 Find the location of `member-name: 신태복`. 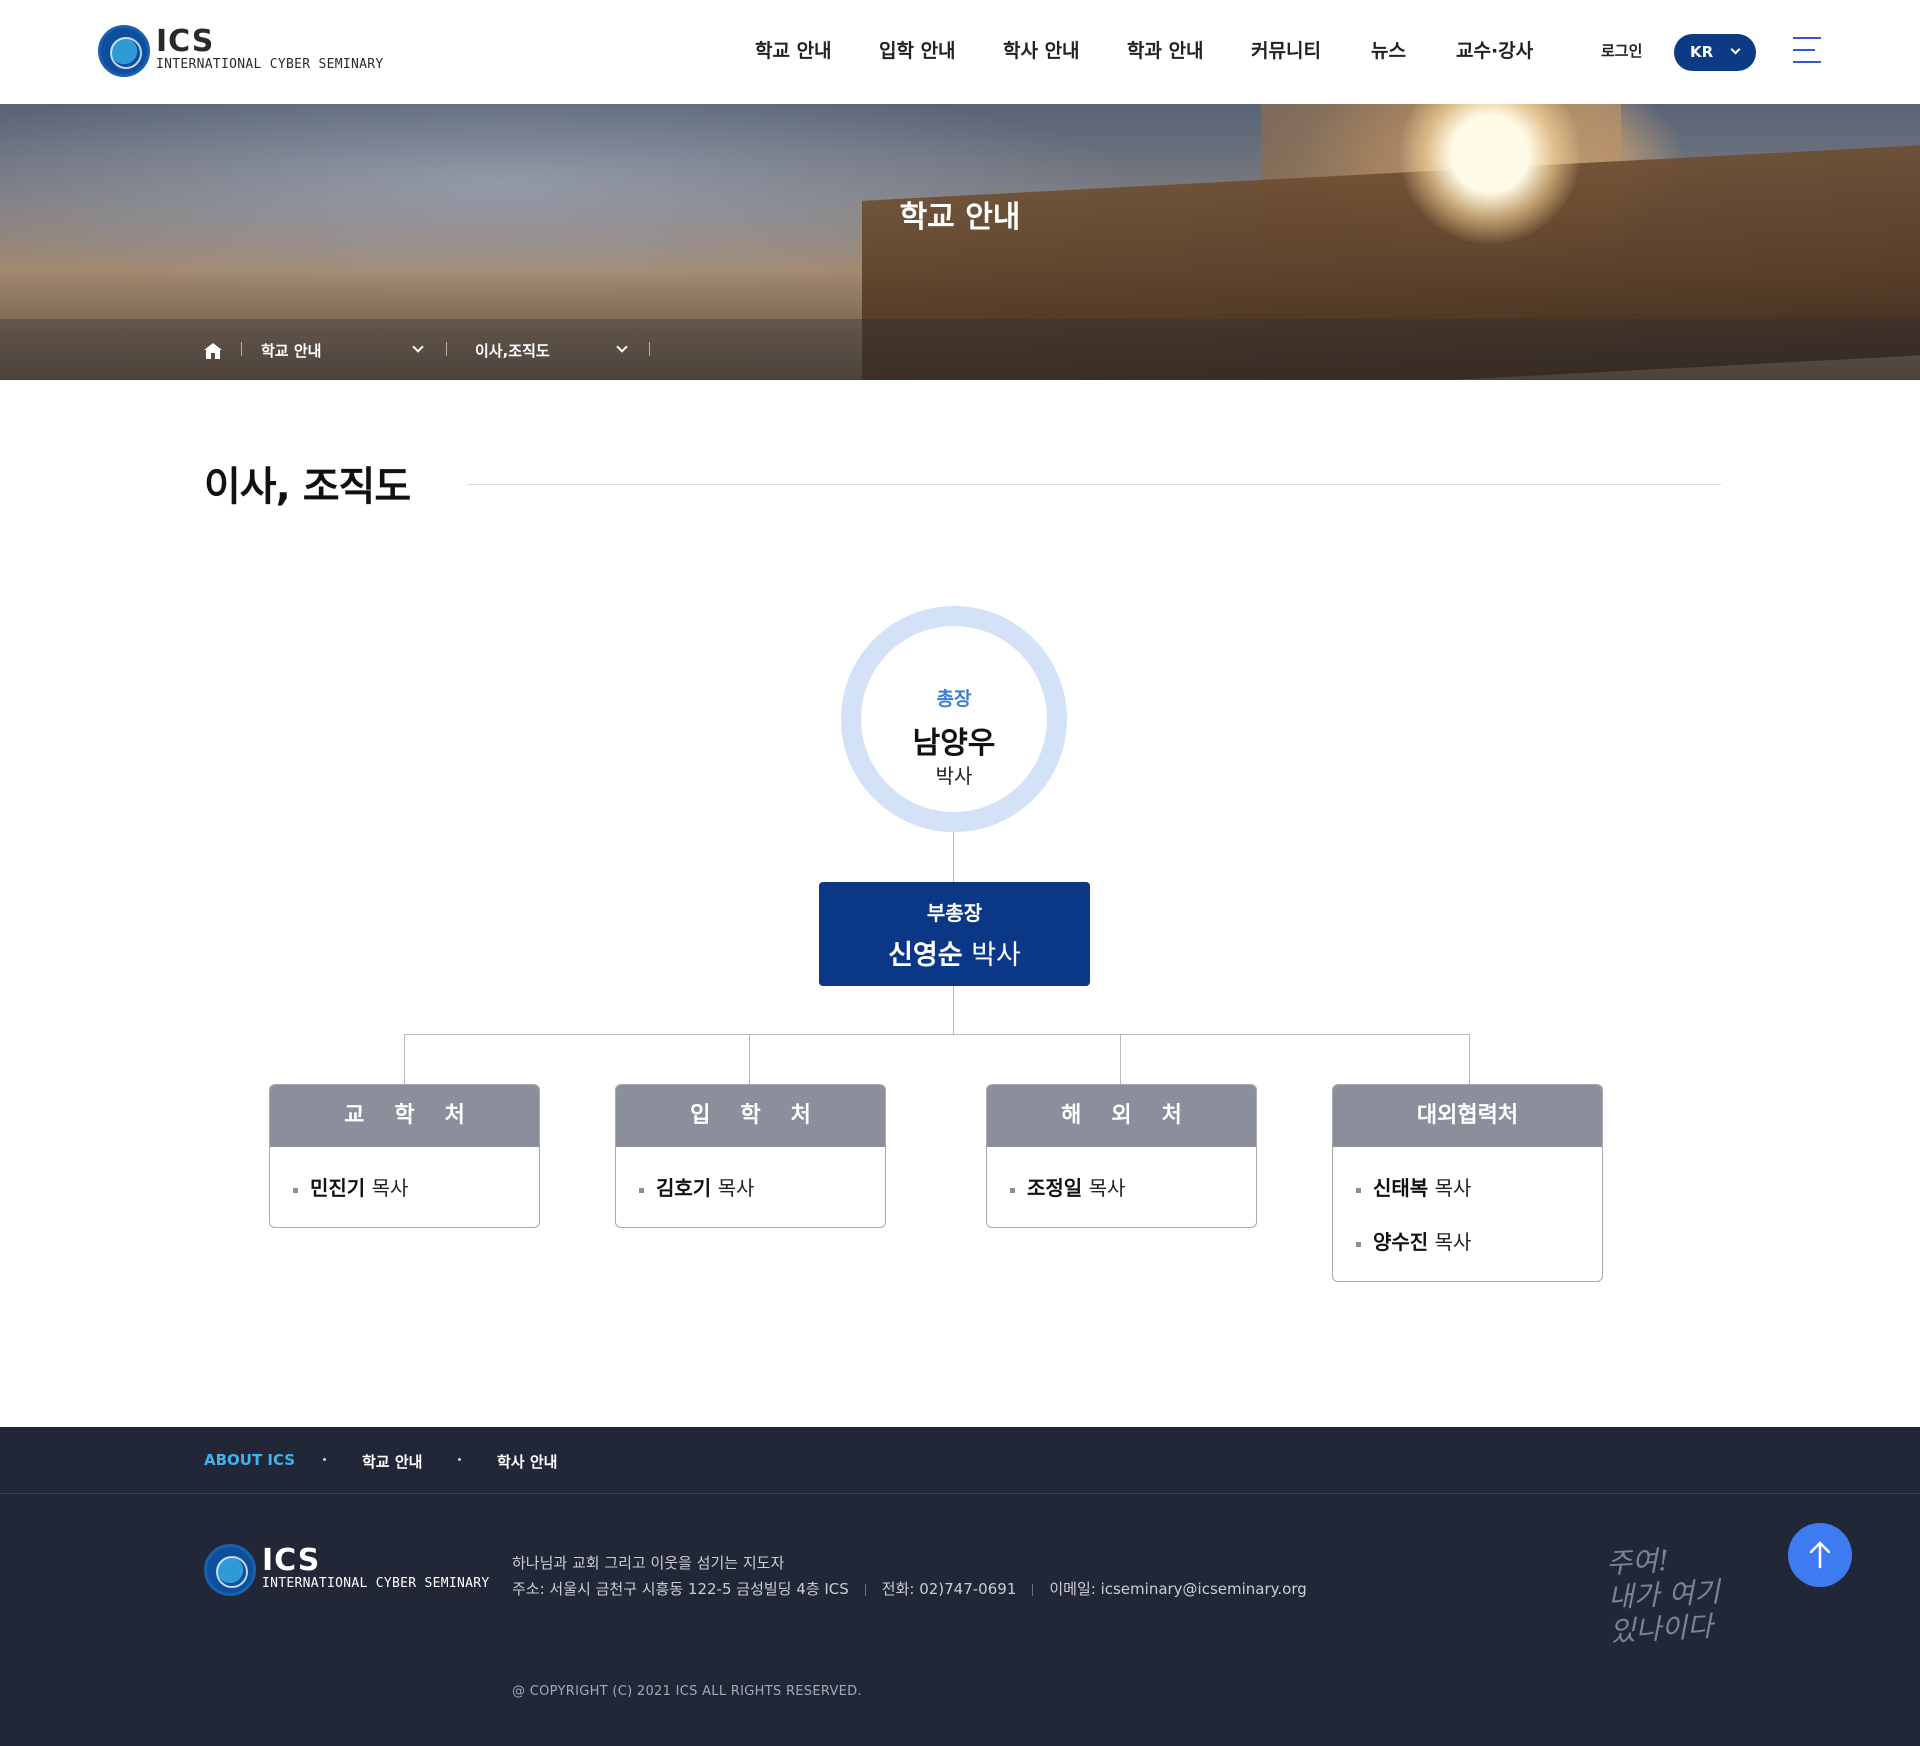

member-name: 신태복 is located at coordinates (1401, 1188).